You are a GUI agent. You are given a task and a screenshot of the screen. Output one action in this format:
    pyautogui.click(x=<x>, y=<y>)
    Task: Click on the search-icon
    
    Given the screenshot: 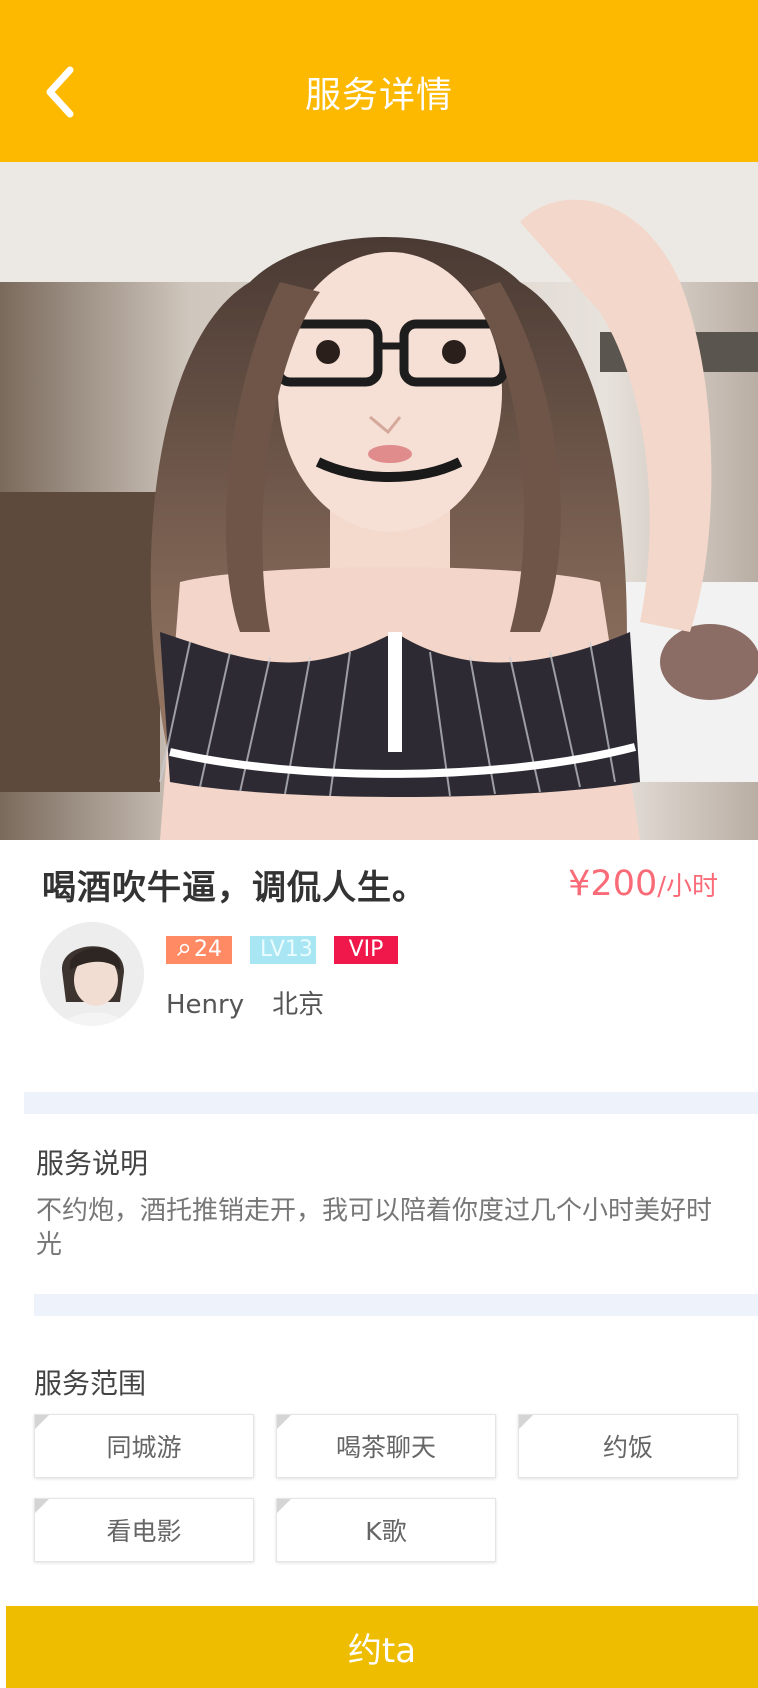 What is the action you would take?
    pyautogui.click(x=183, y=949)
    